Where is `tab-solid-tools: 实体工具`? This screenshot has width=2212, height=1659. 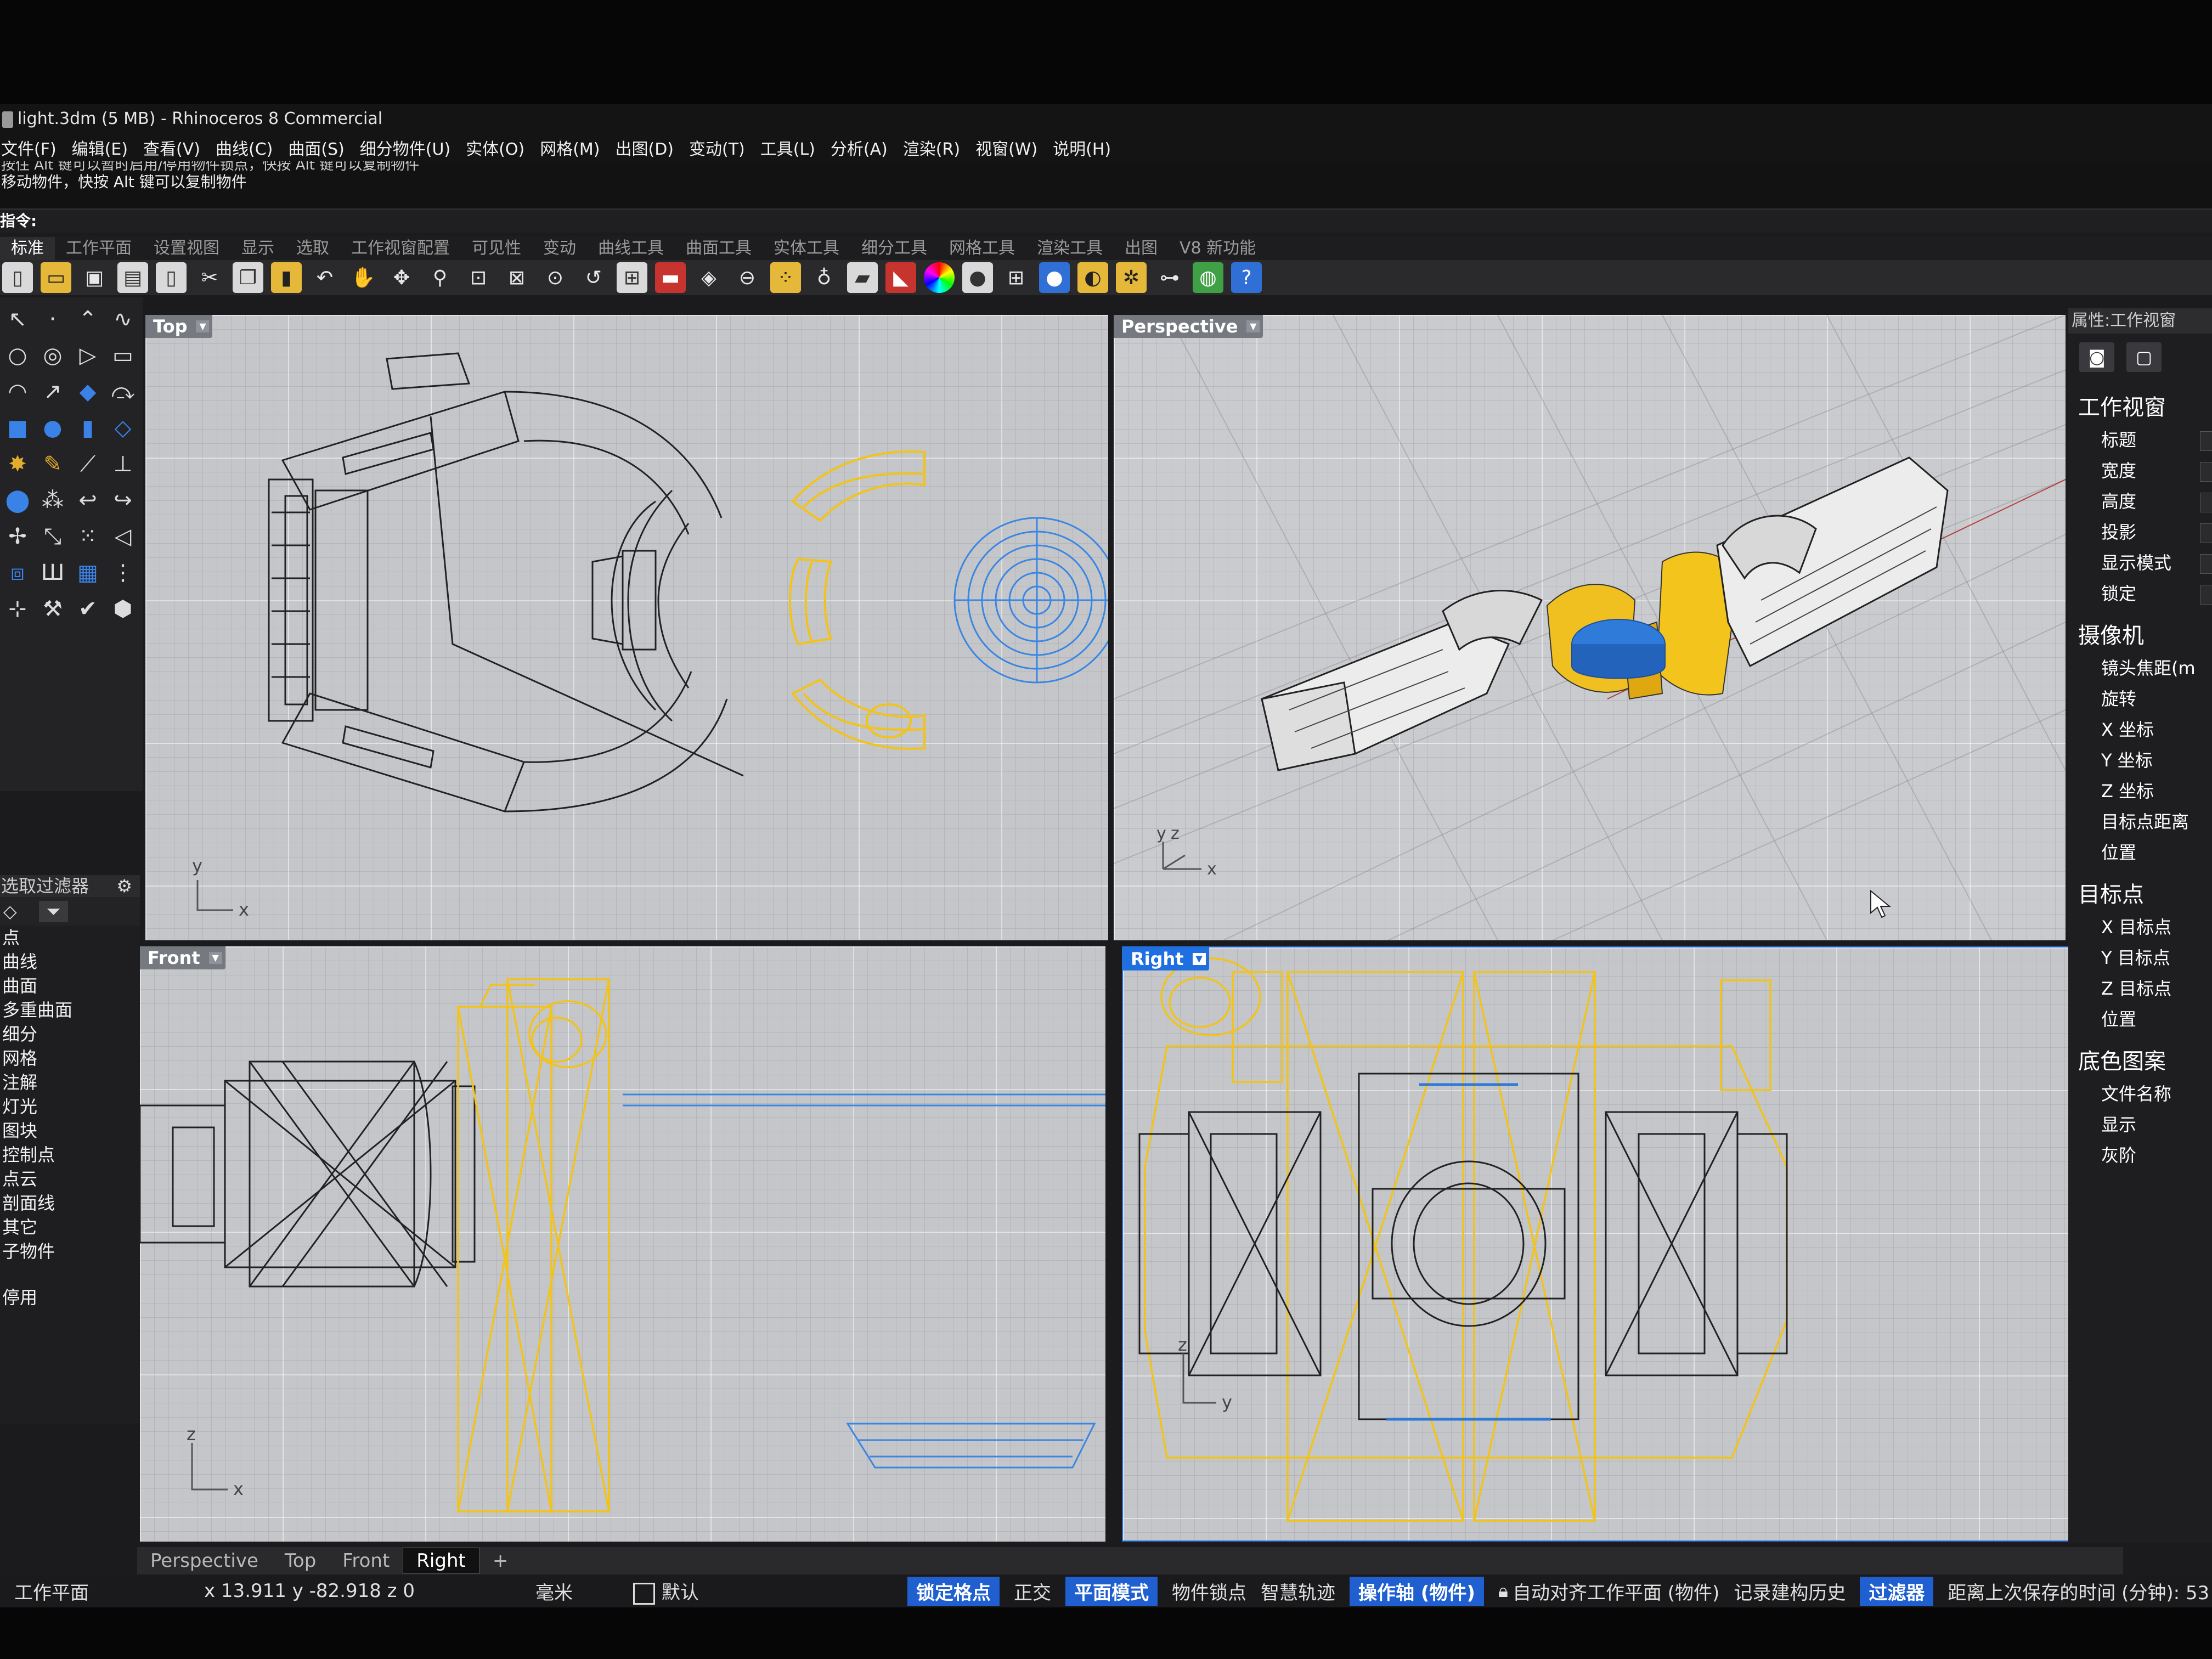 tab-solid-tools: 实体工具 is located at coordinates (806, 249).